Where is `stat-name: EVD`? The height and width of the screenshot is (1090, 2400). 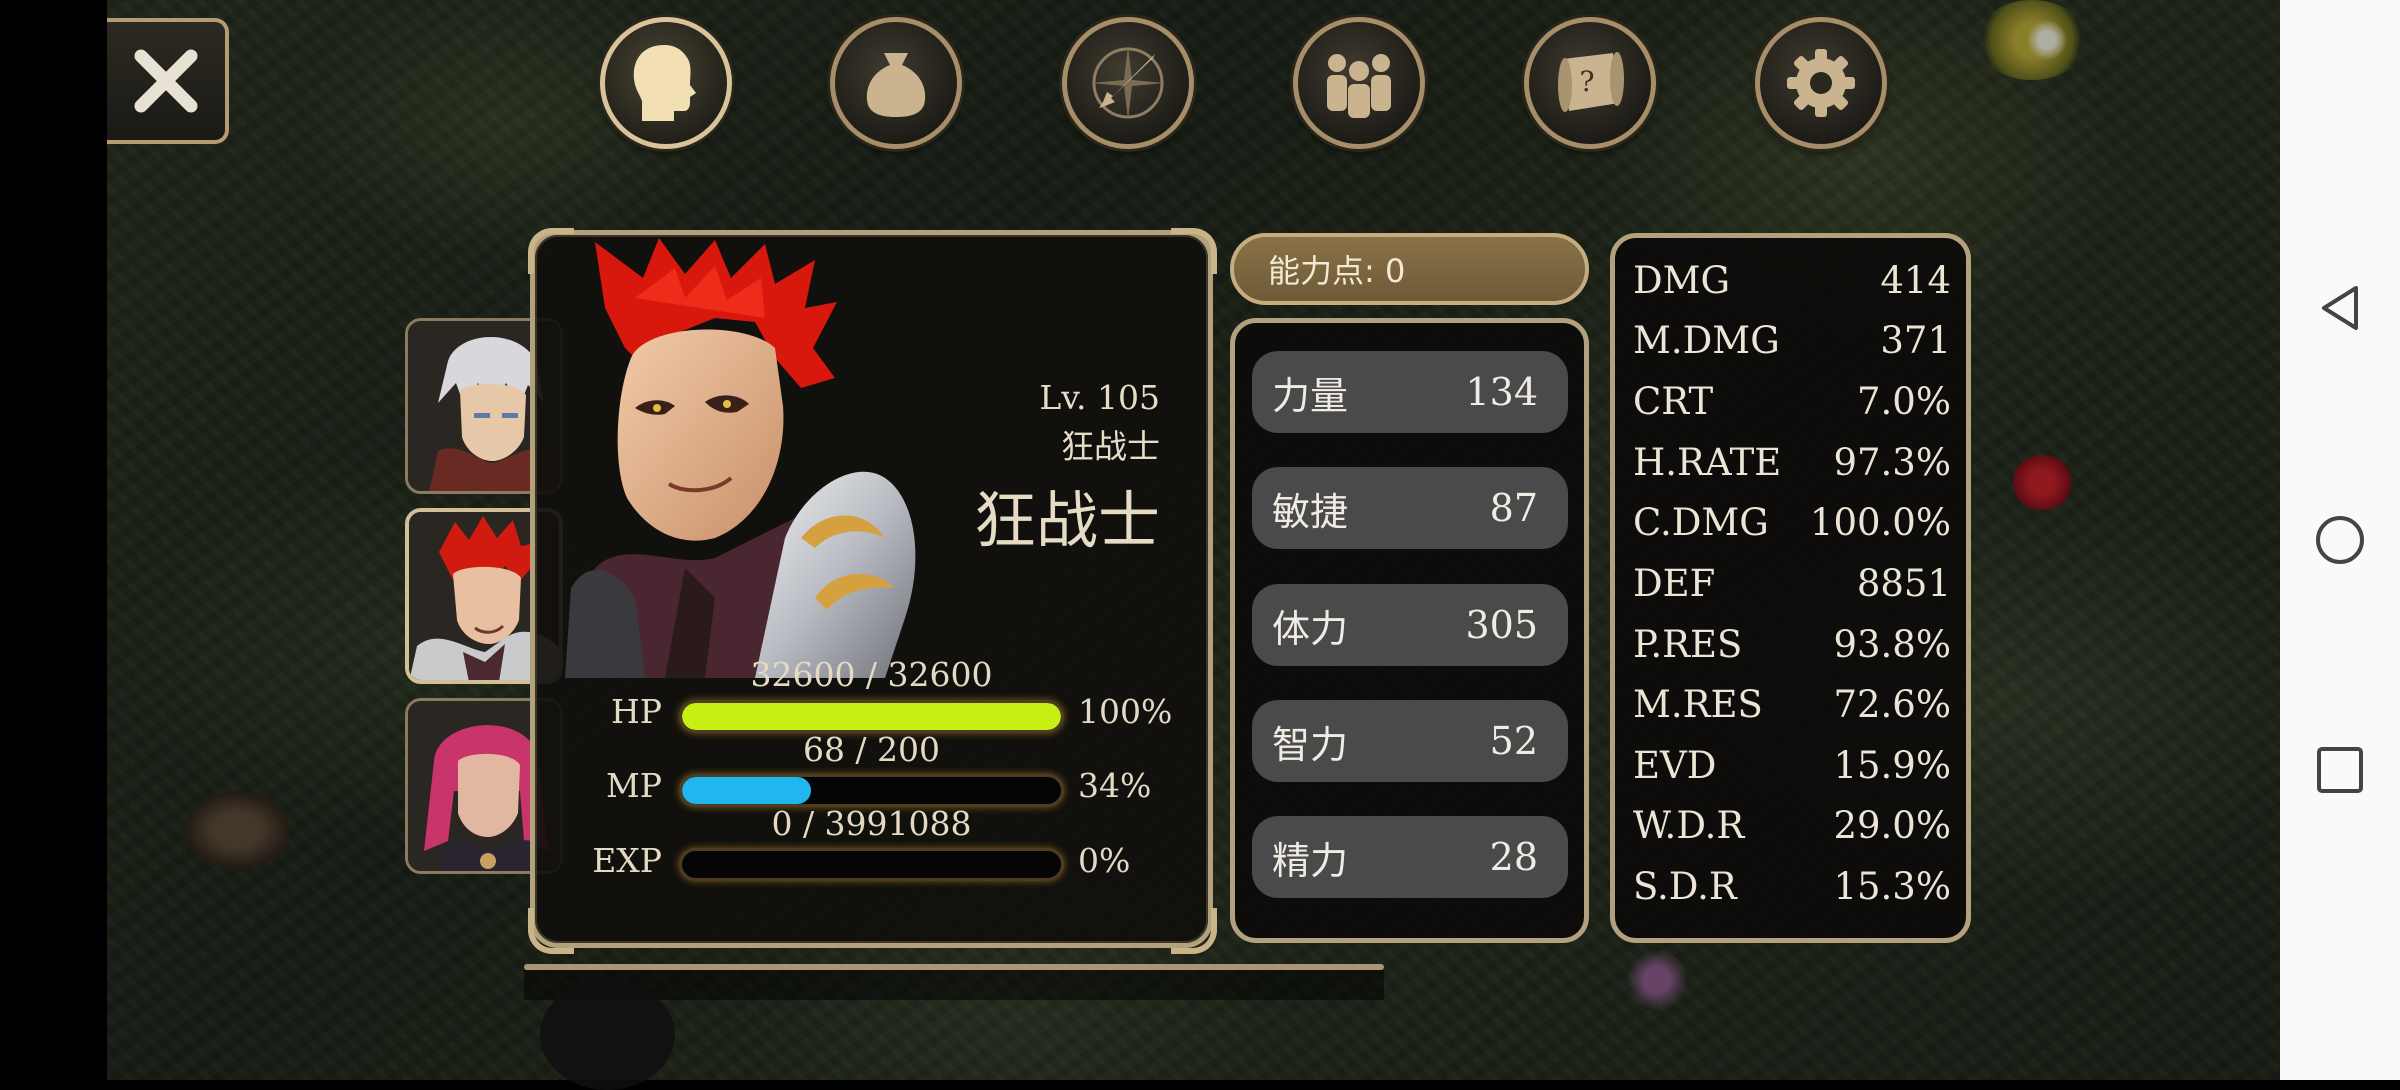 stat-name: EVD is located at coordinates (1675, 765).